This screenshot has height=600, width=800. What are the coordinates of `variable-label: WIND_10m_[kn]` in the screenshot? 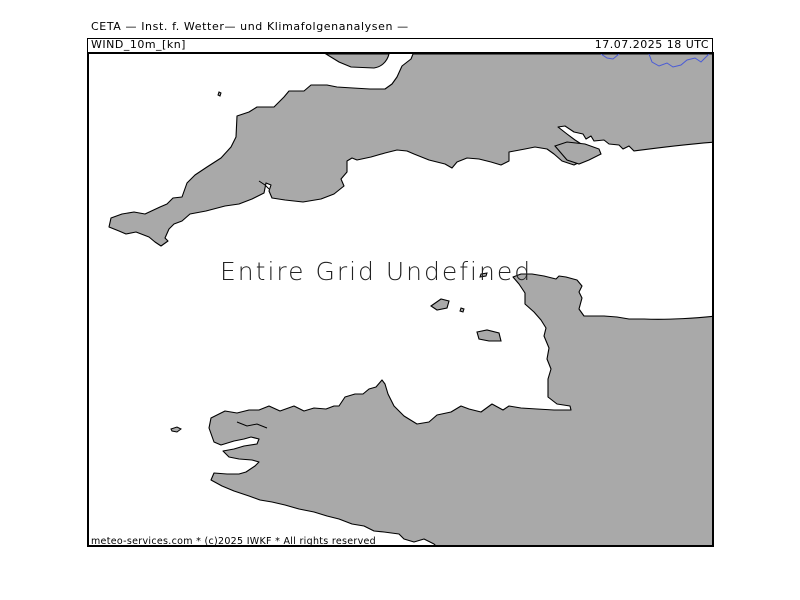 It's located at (138, 44).